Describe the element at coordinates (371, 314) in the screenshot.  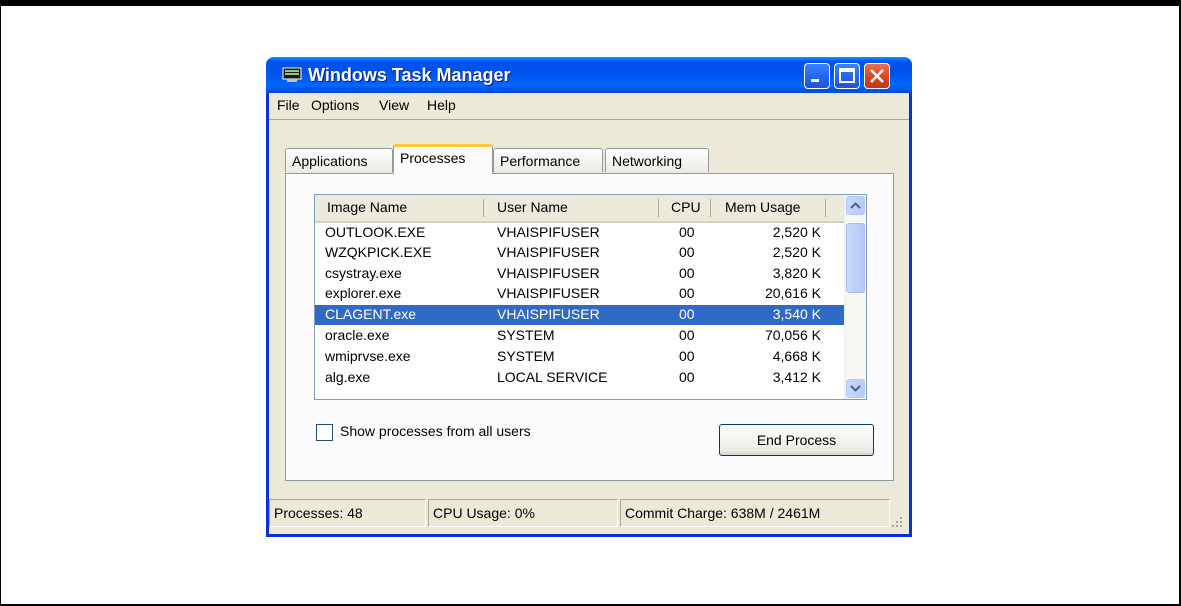
I see `image-name-cell: CLAGENT.exe` at that location.